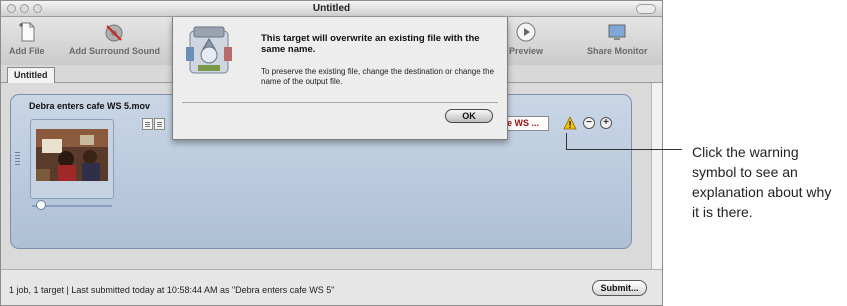  What do you see at coordinates (114, 51) in the screenshot?
I see `add-surround-sound-label: Add Surround Sound` at bounding box center [114, 51].